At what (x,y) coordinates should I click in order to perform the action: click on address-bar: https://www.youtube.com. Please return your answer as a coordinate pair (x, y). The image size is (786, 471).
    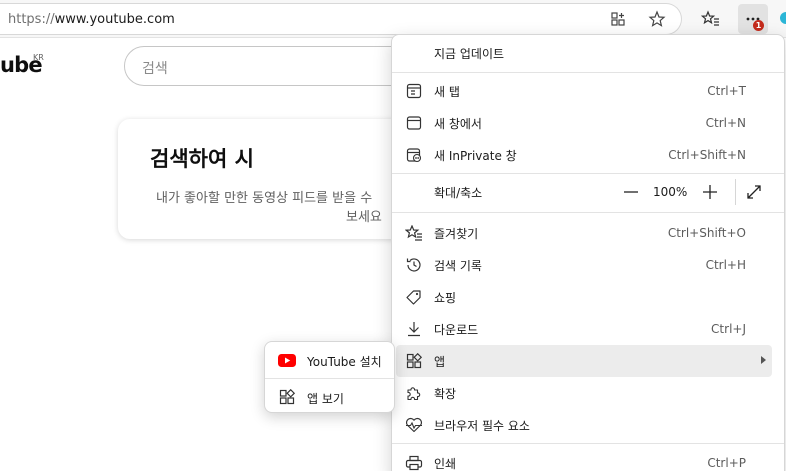
    Looking at the image, I should click on (341, 19).